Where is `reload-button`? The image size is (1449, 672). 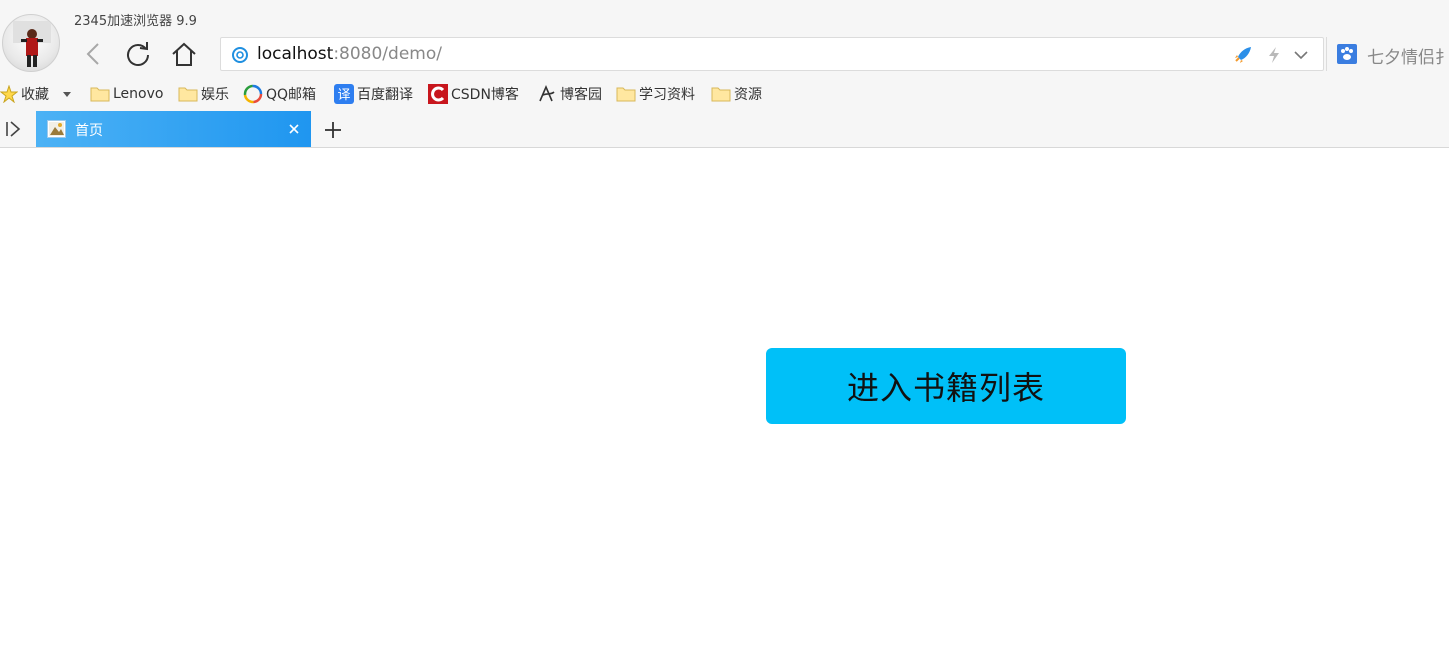 reload-button is located at coordinates (138, 54).